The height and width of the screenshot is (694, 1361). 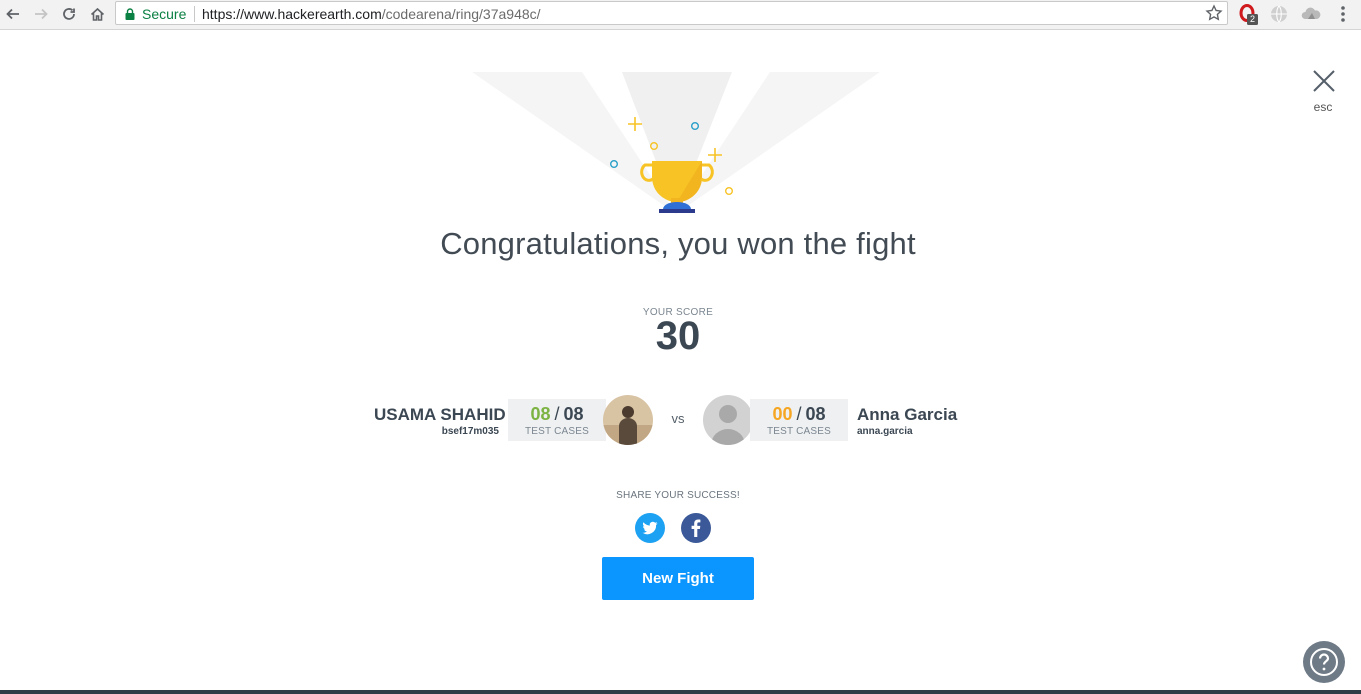 What do you see at coordinates (907, 414) in the screenshot?
I see `player-two-name: Anna Garcia` at bounding box center [907, 414].